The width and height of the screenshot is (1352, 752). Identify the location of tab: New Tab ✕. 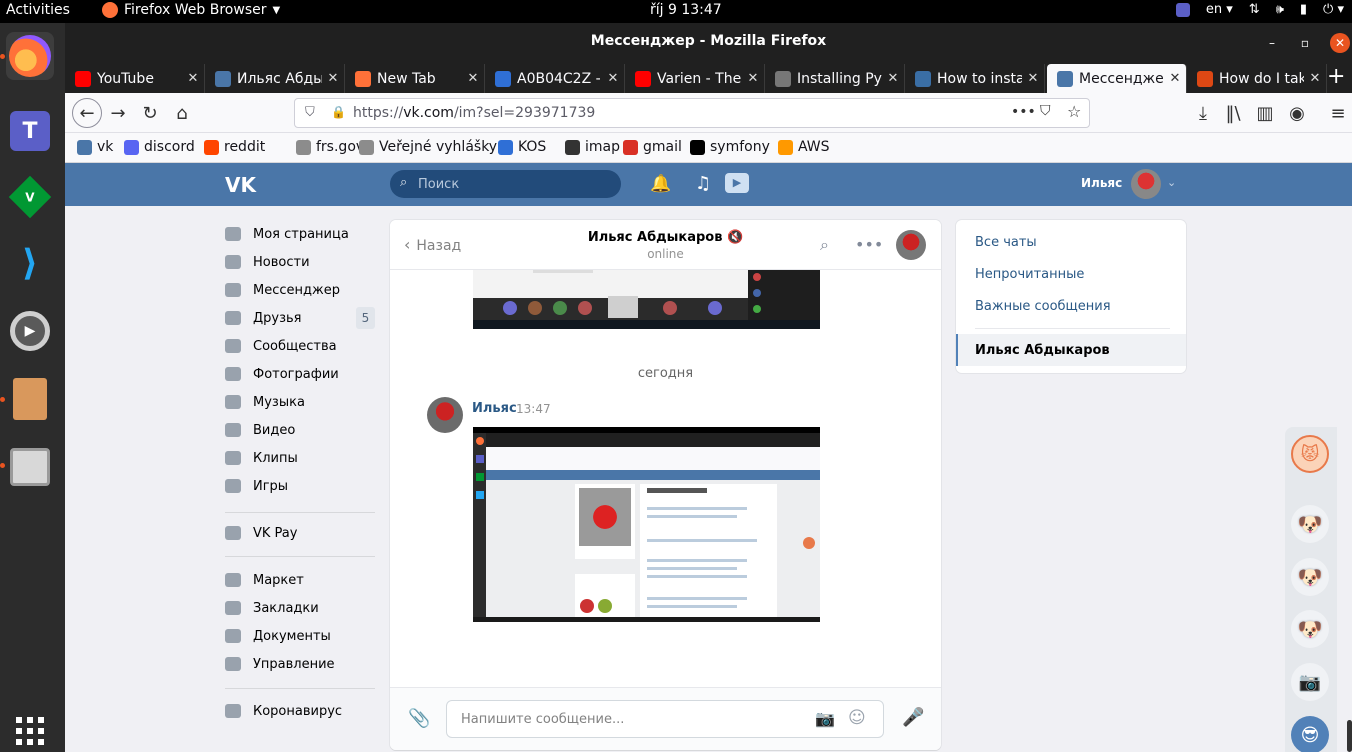
(415, 78).